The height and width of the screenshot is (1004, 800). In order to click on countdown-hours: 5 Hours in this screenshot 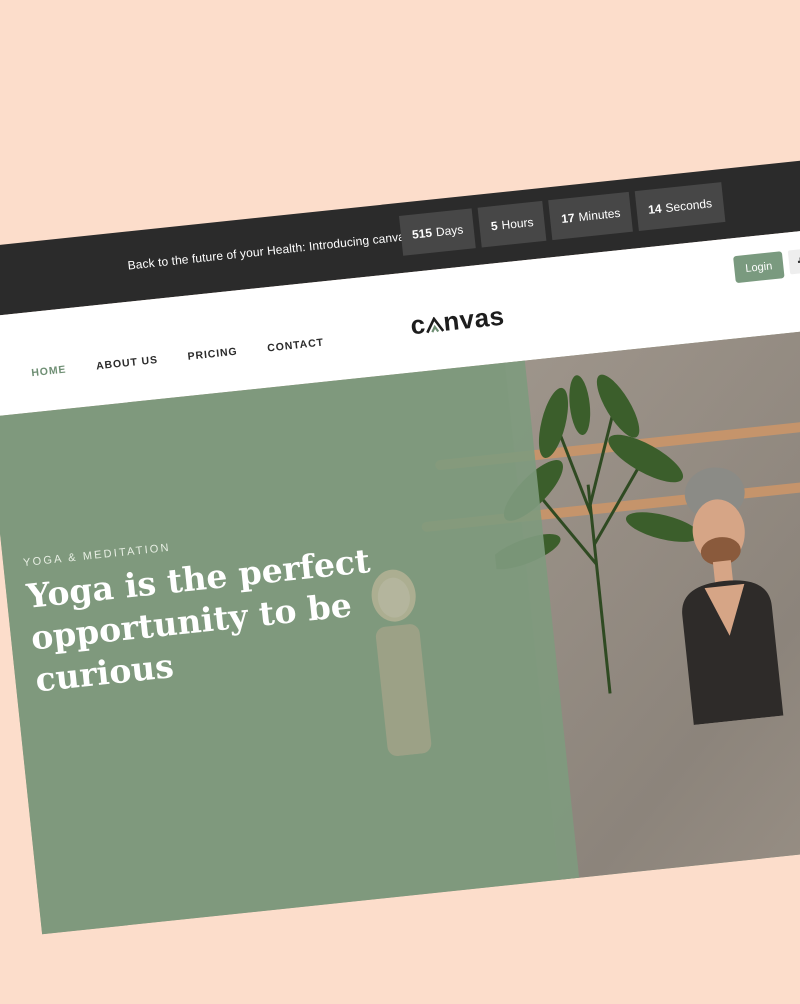, I will do `click(512, 224)`.